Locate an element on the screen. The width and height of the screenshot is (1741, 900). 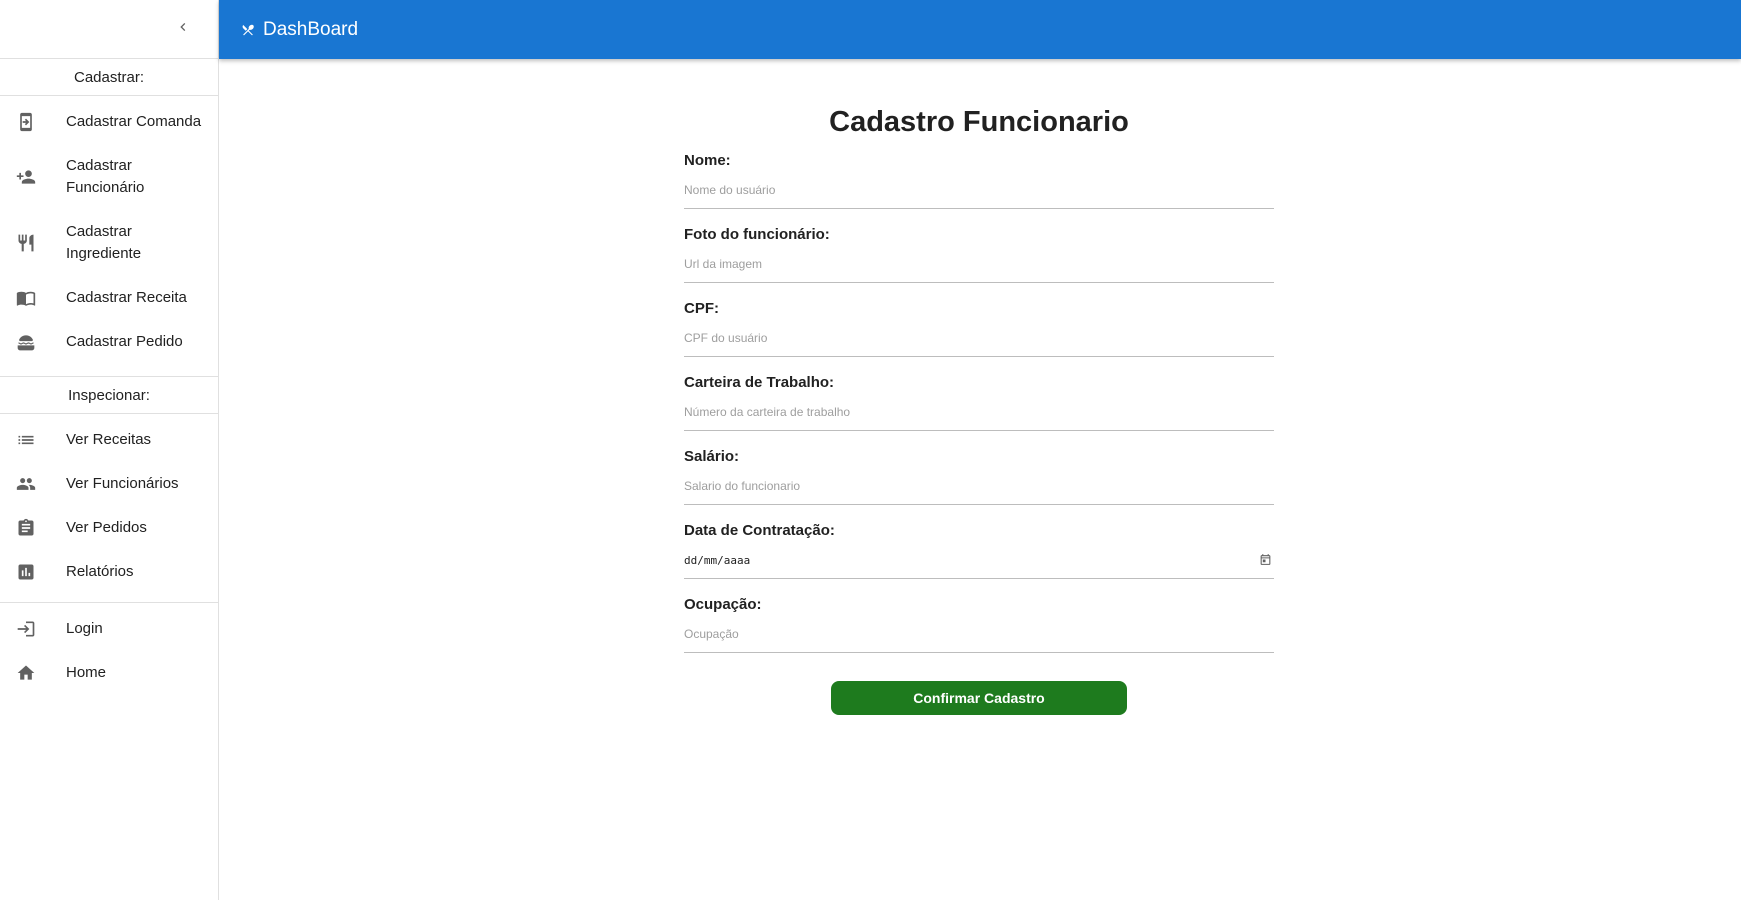
field-label: Nome: is located at coordinates (707, 160).